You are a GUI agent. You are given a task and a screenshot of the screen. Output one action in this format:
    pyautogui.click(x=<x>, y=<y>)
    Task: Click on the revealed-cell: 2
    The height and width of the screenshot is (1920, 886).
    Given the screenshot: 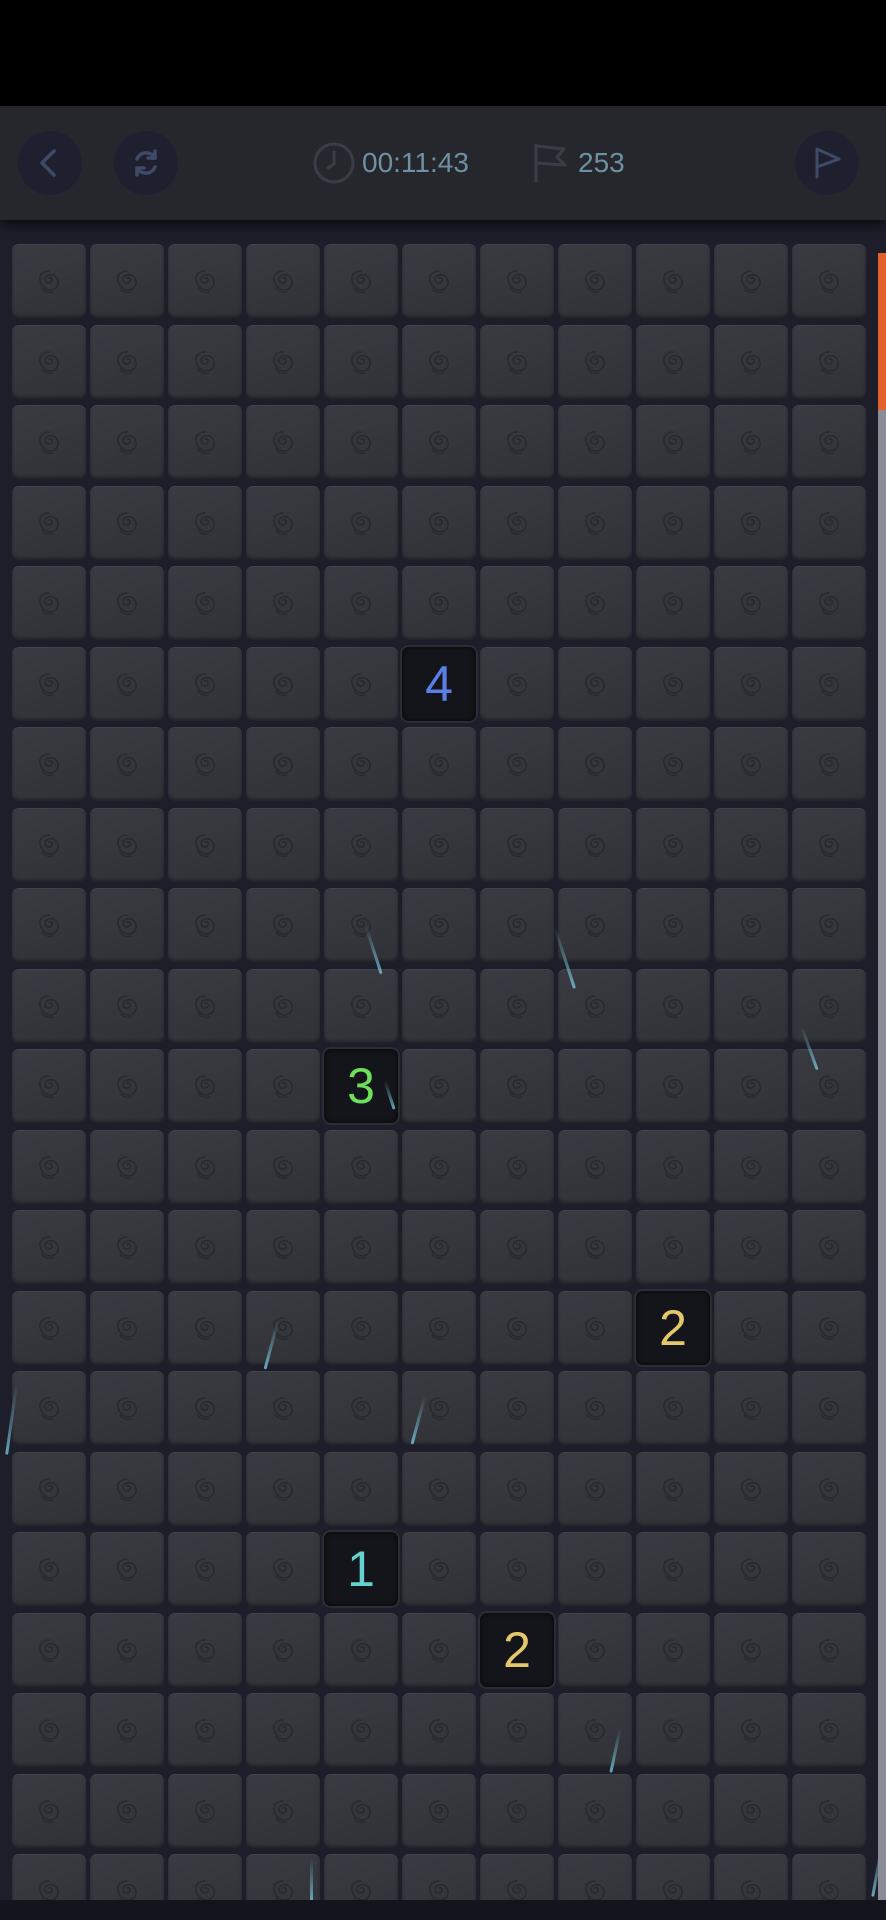 What is the action you would take?
    pyautogui.click(x=517, y=1649)
    